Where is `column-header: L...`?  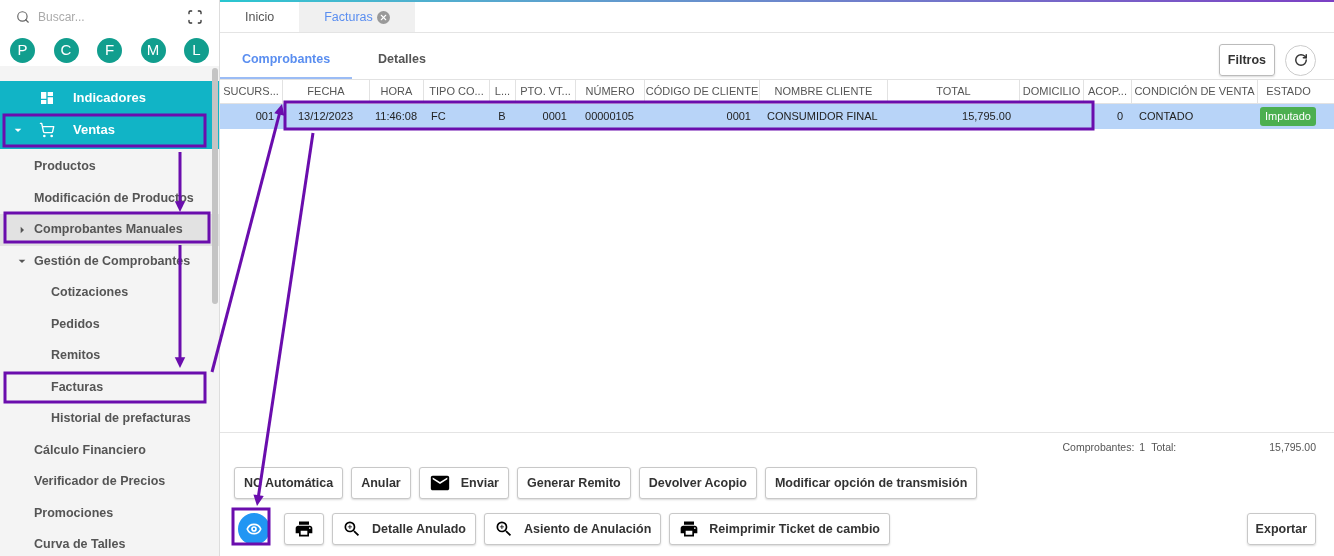 column-header: L... is located at coordinates (502, 91).